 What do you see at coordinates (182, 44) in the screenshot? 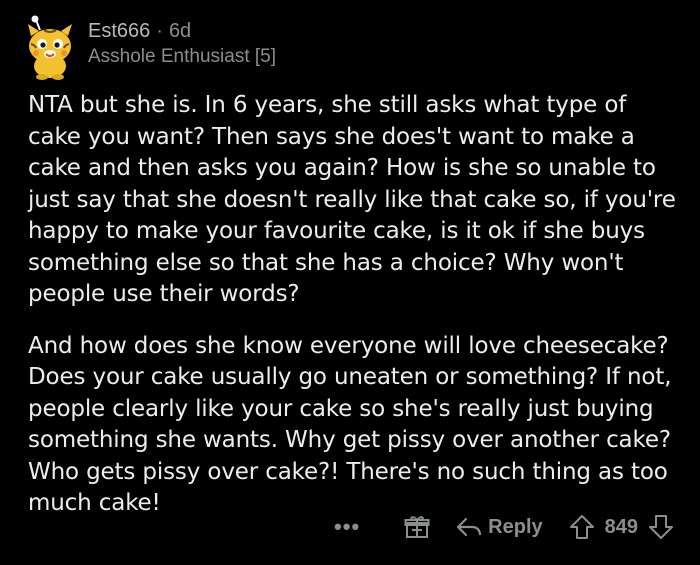
I see `comment-meta: Est666 · 6d Asshole Enthusiast [5]` at bounding box center [182, 44].